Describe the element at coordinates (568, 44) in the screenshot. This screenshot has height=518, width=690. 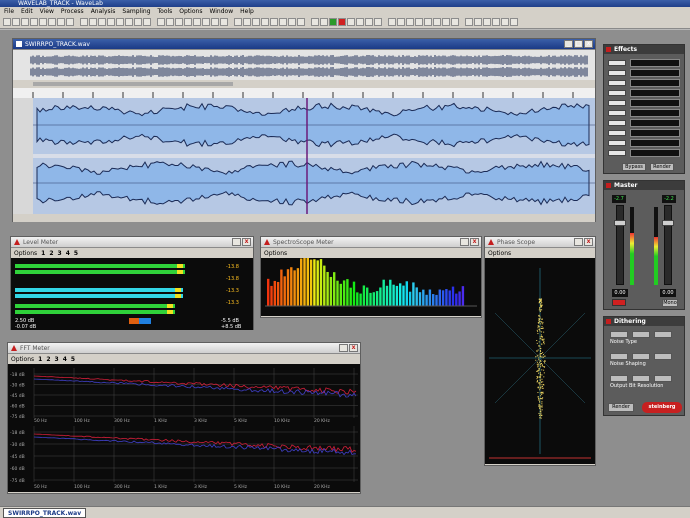
I see `minimize-button: _` at that location.